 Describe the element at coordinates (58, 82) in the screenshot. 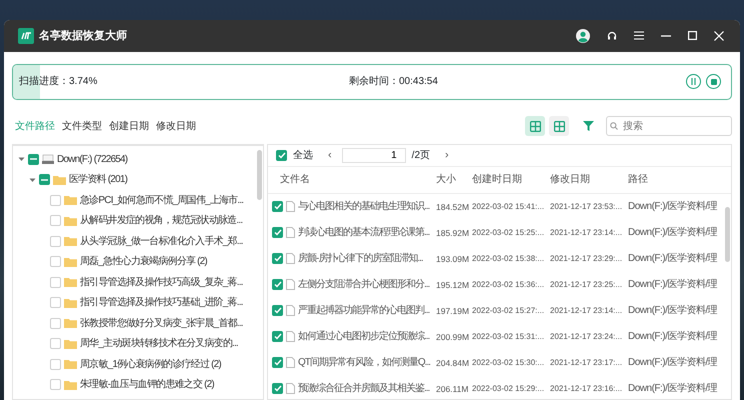

I see `scan-progress-label: 扫描进度：3.74%` at that location.